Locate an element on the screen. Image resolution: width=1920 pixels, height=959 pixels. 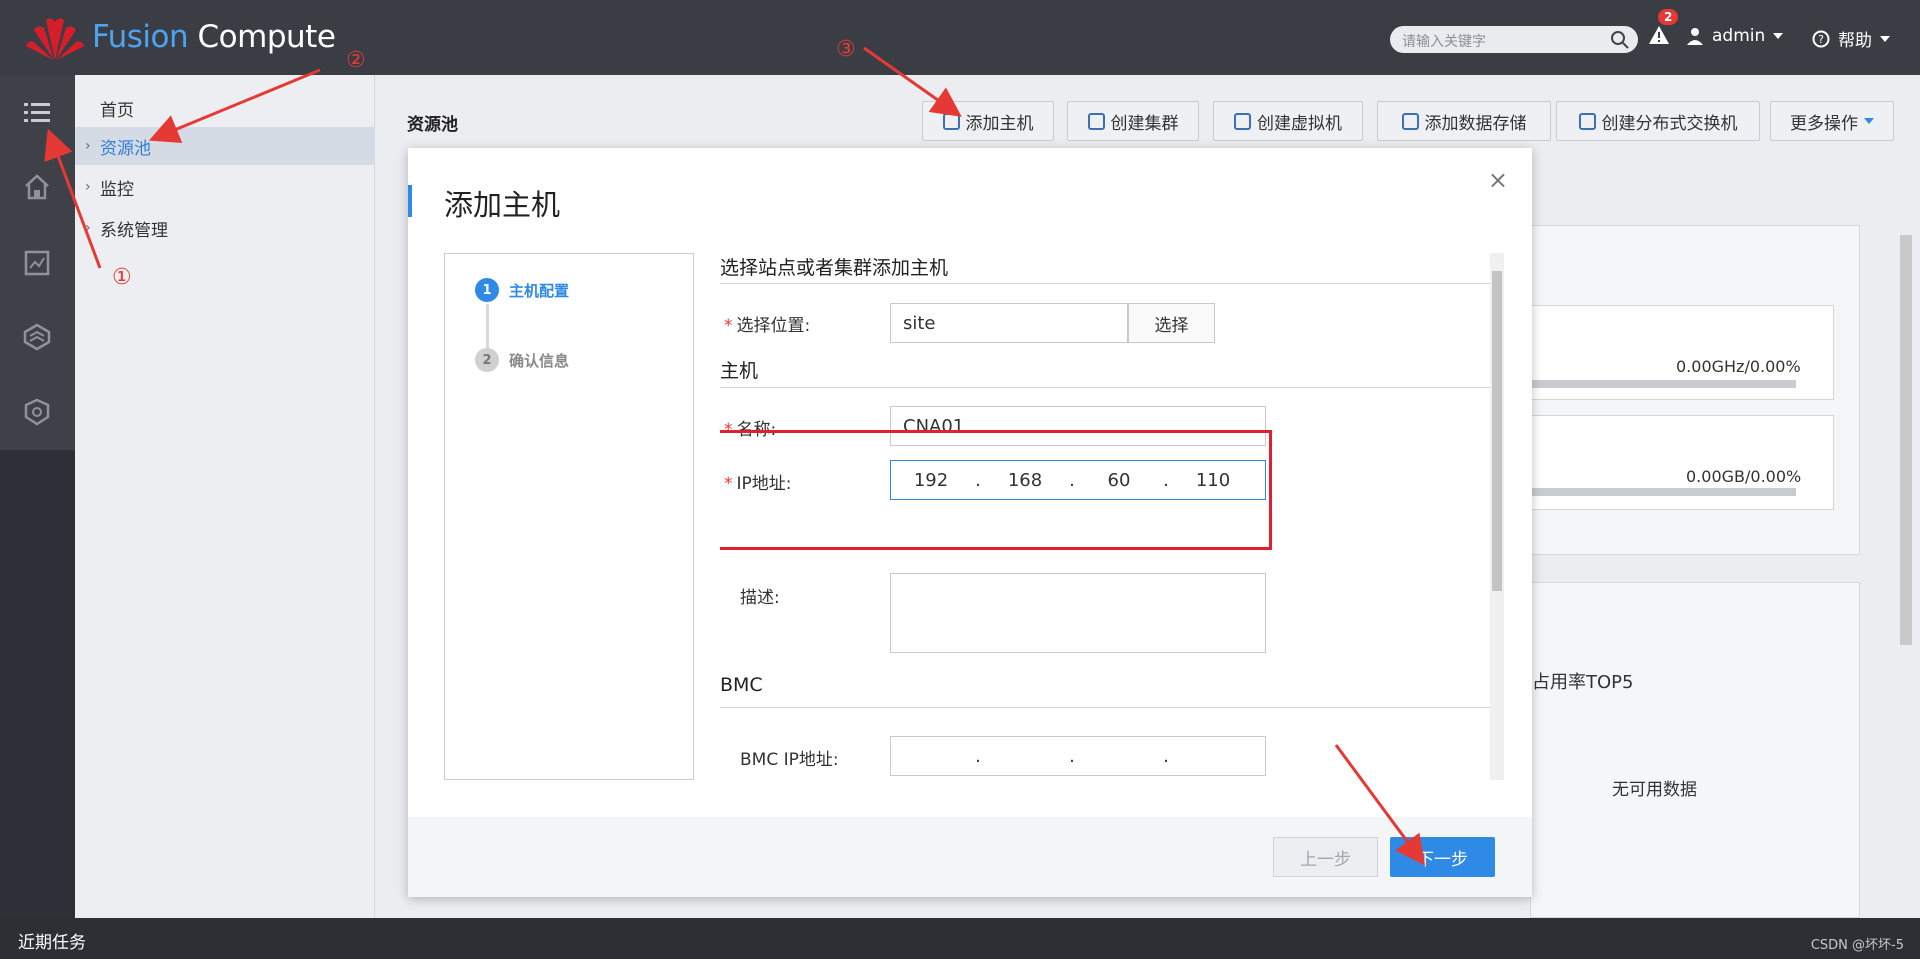
annotation-2: ② is located at coordinates (356, 60).